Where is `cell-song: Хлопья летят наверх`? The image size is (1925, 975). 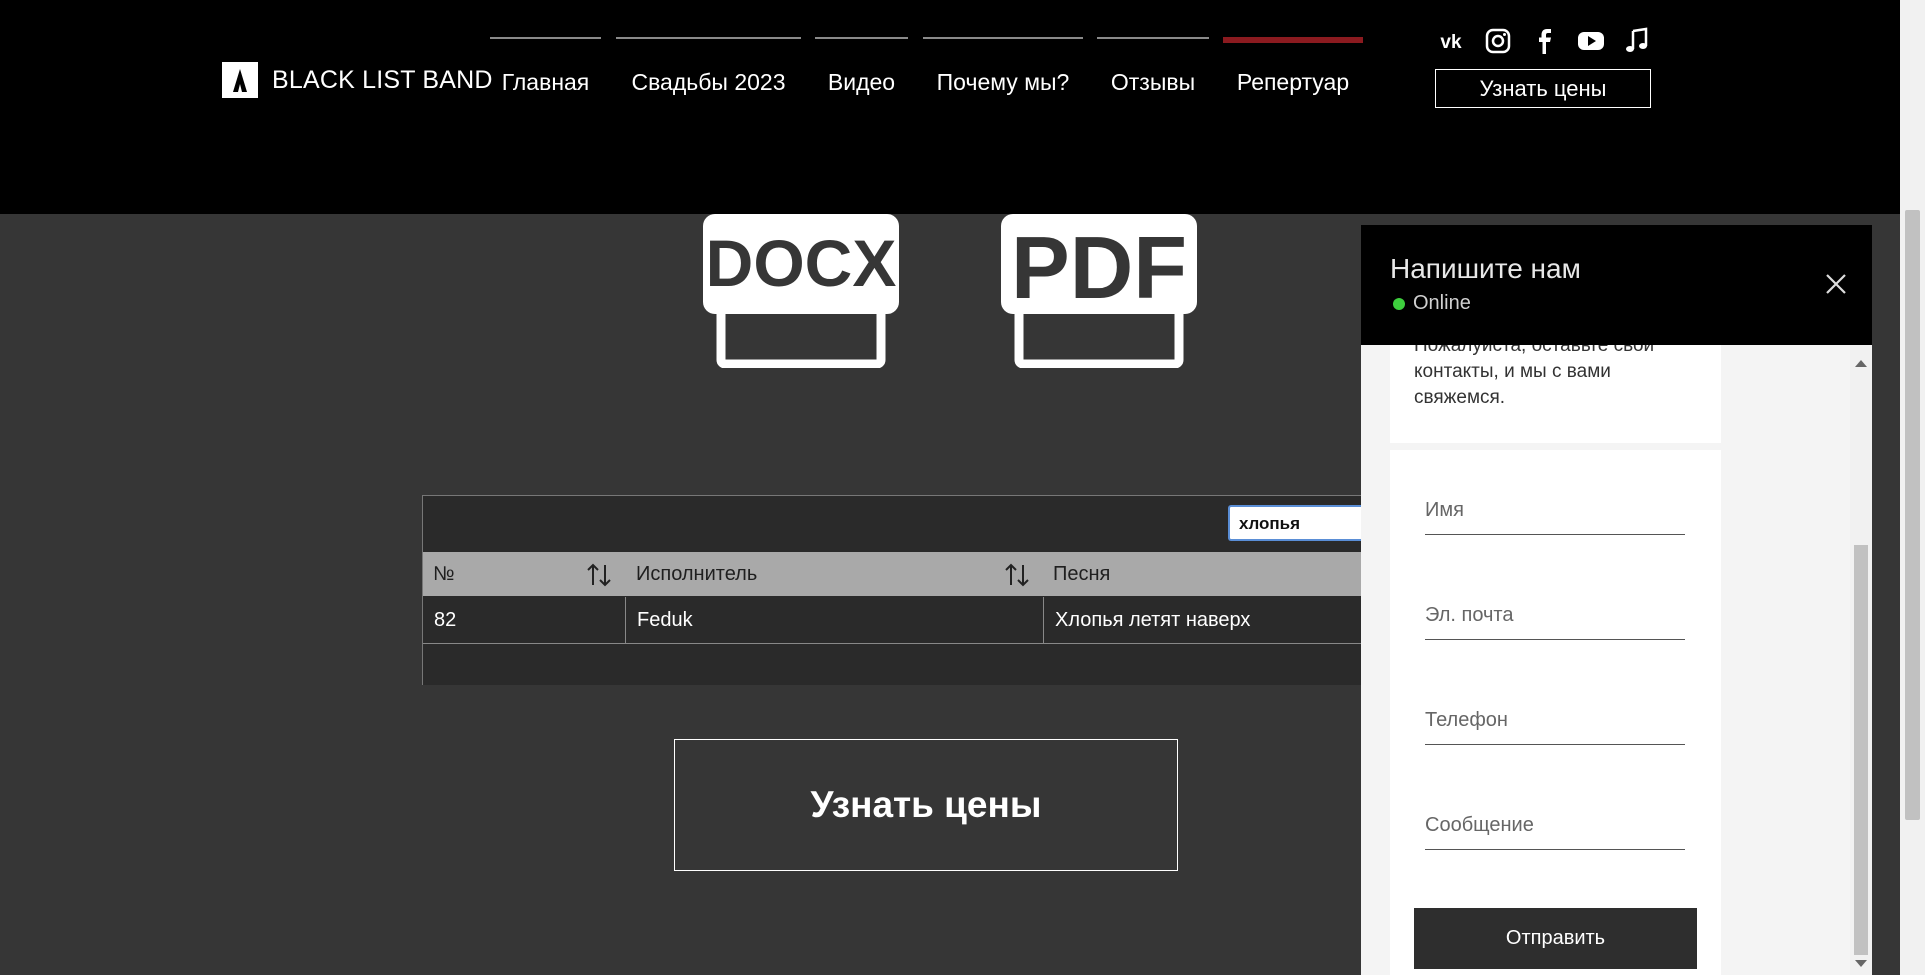 cell-song: Хлопья летят наверх is located at coordinates (1153, 620).